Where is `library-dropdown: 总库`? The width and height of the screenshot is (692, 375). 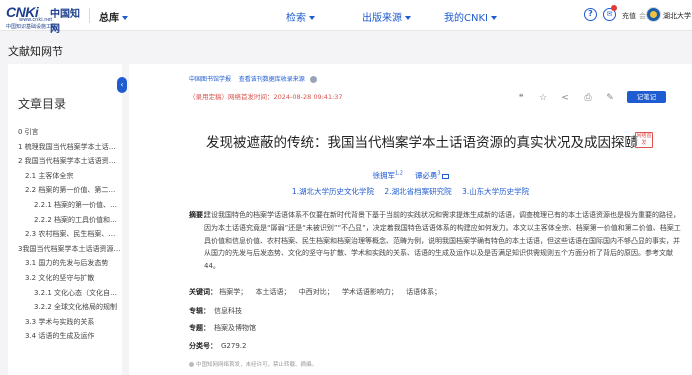 library-dropdown: 总库 is located at coordinates (113, 16).